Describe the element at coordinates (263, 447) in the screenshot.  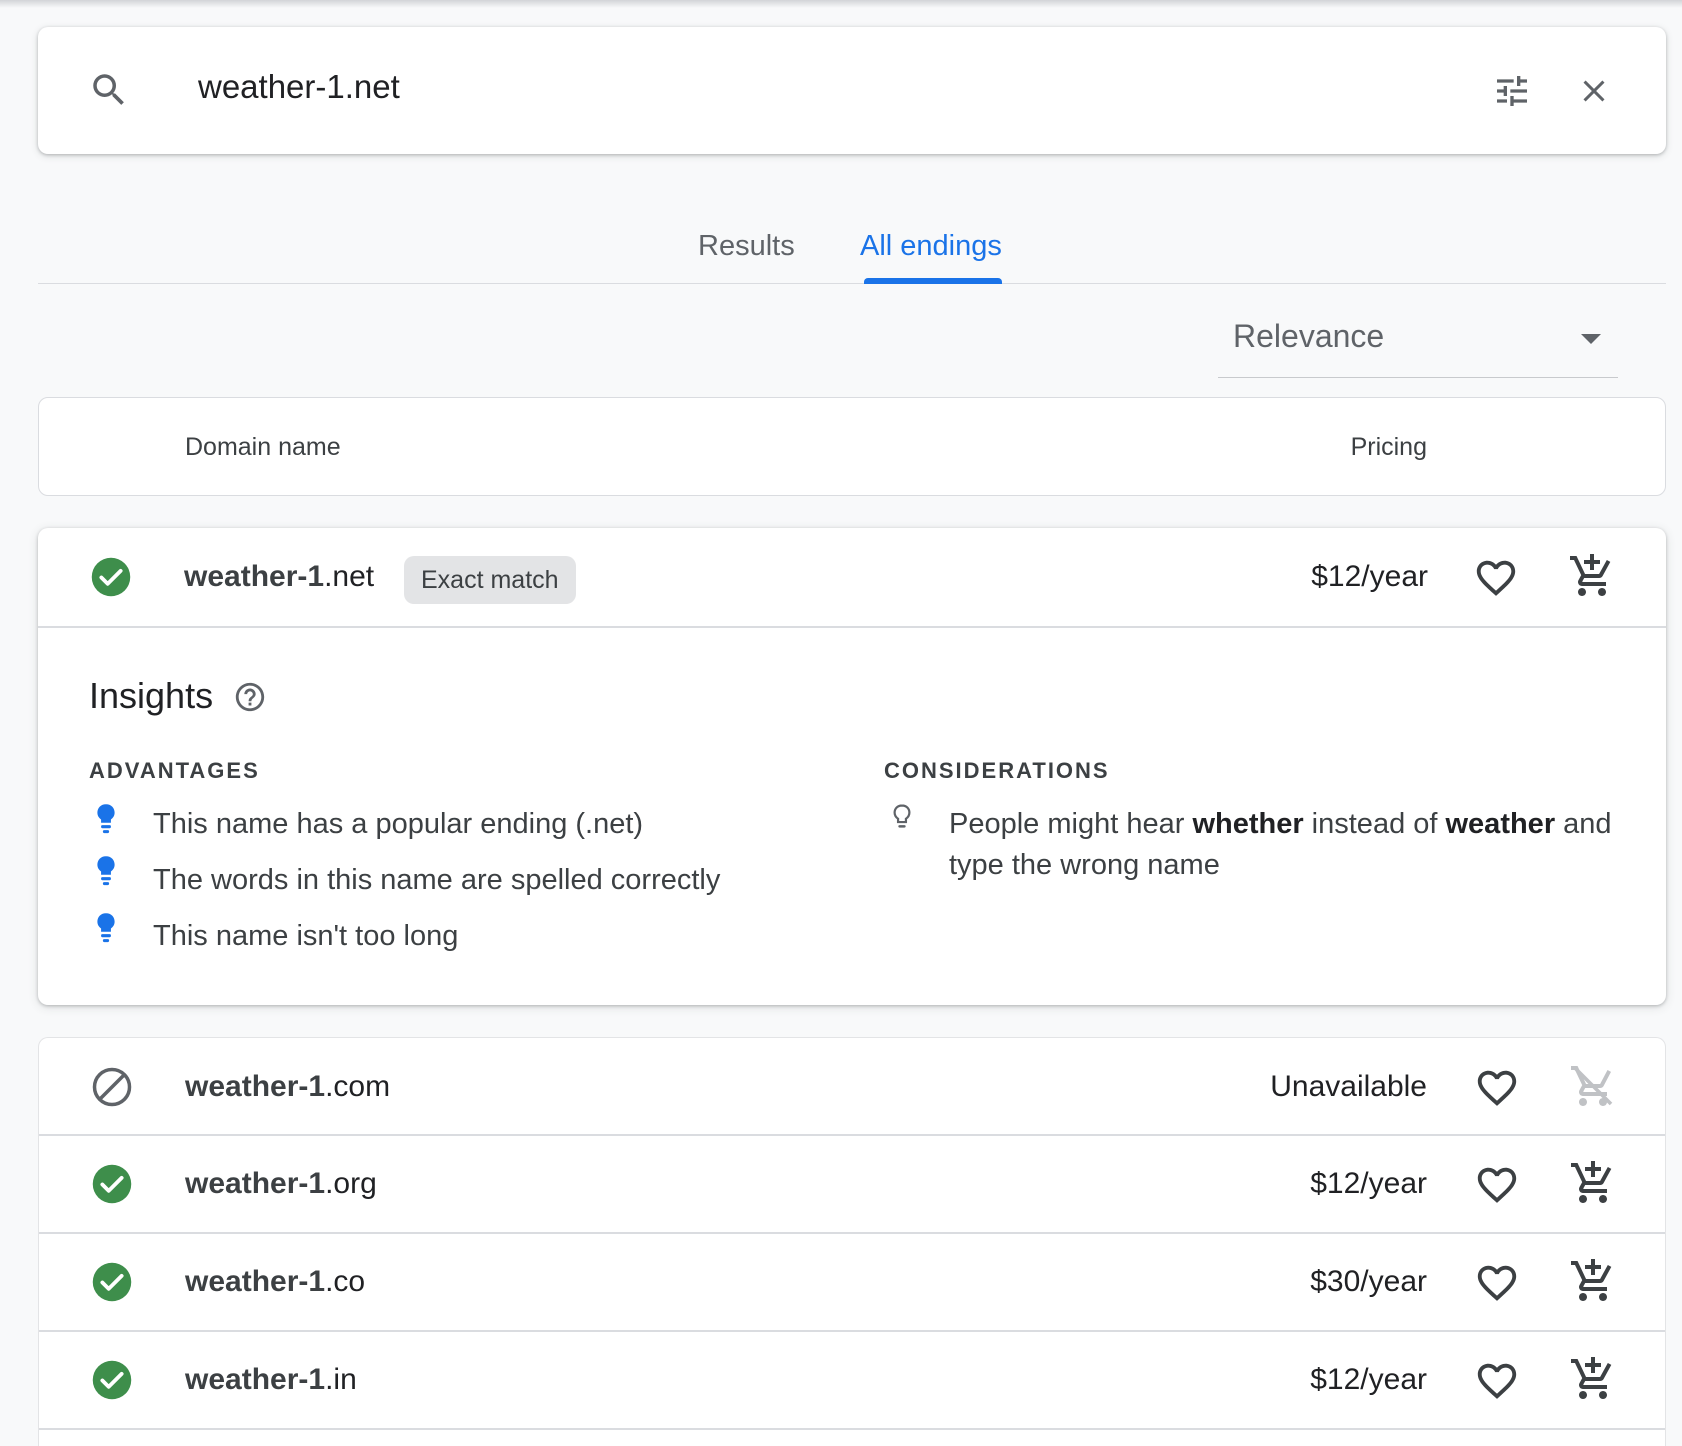
I see `column-header-domain: Domain name` at that location.